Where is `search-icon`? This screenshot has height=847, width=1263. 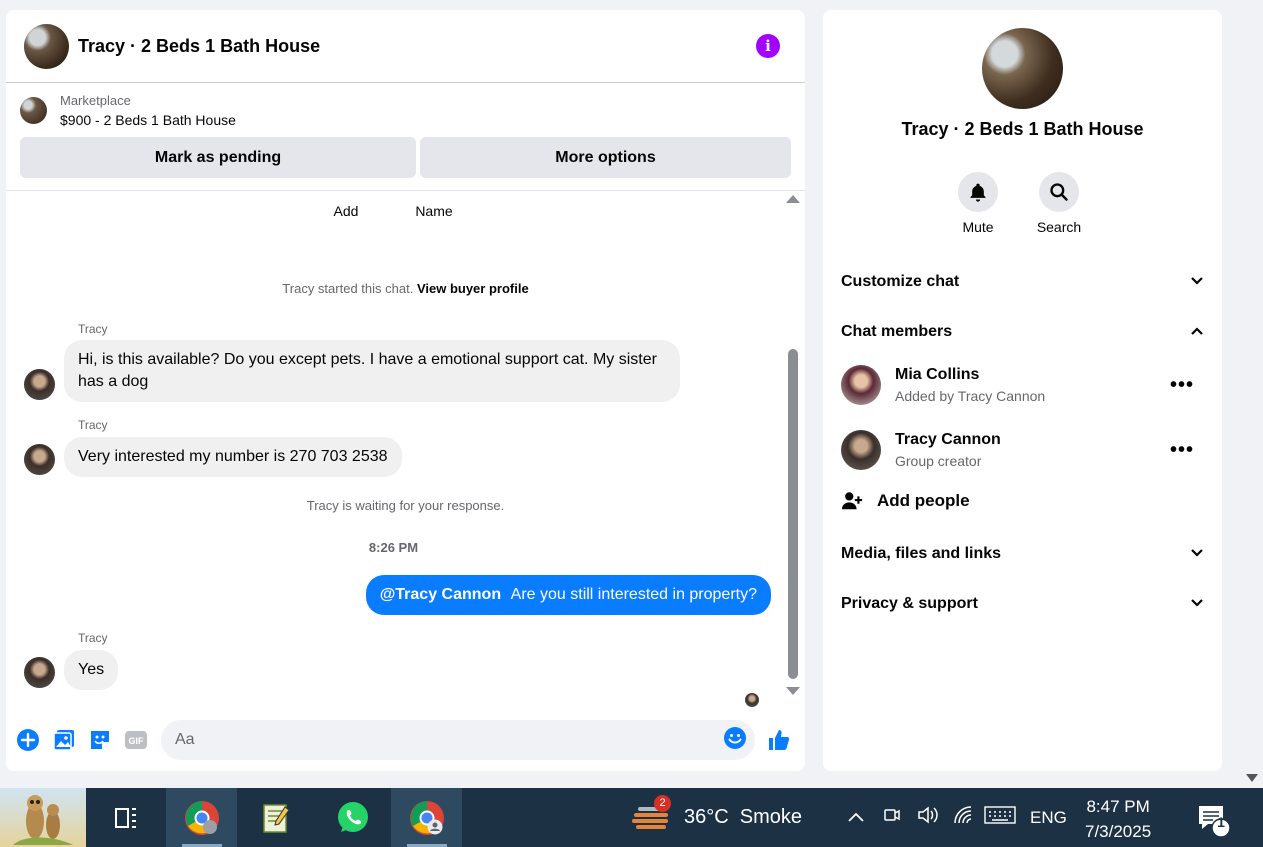 search-icon is located at coordinates (1059, 192).